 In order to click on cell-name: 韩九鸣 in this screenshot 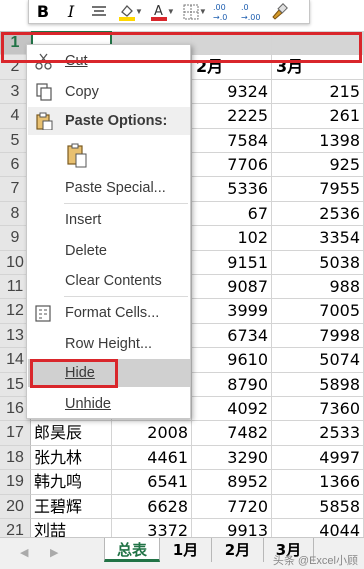, I will do `click(71, 482)`.